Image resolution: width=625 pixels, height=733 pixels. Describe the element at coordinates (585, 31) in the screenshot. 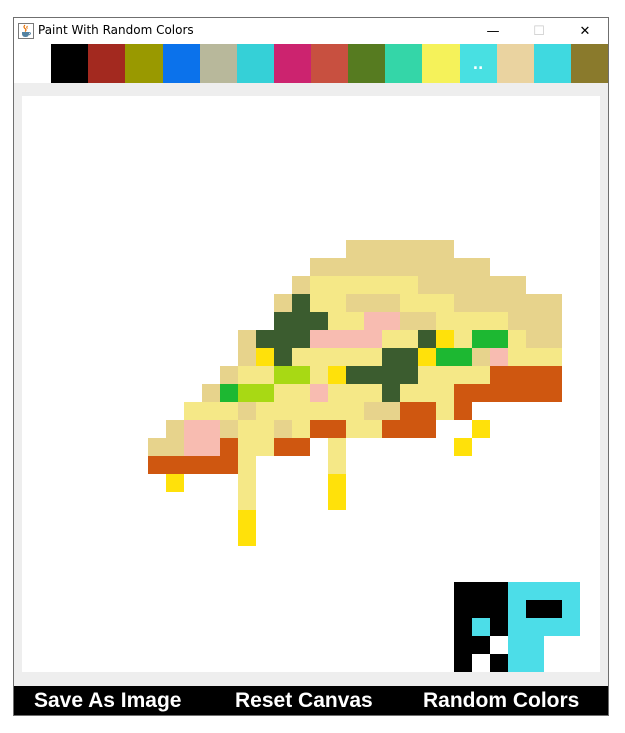

I see `close-button: ✕` at that location.